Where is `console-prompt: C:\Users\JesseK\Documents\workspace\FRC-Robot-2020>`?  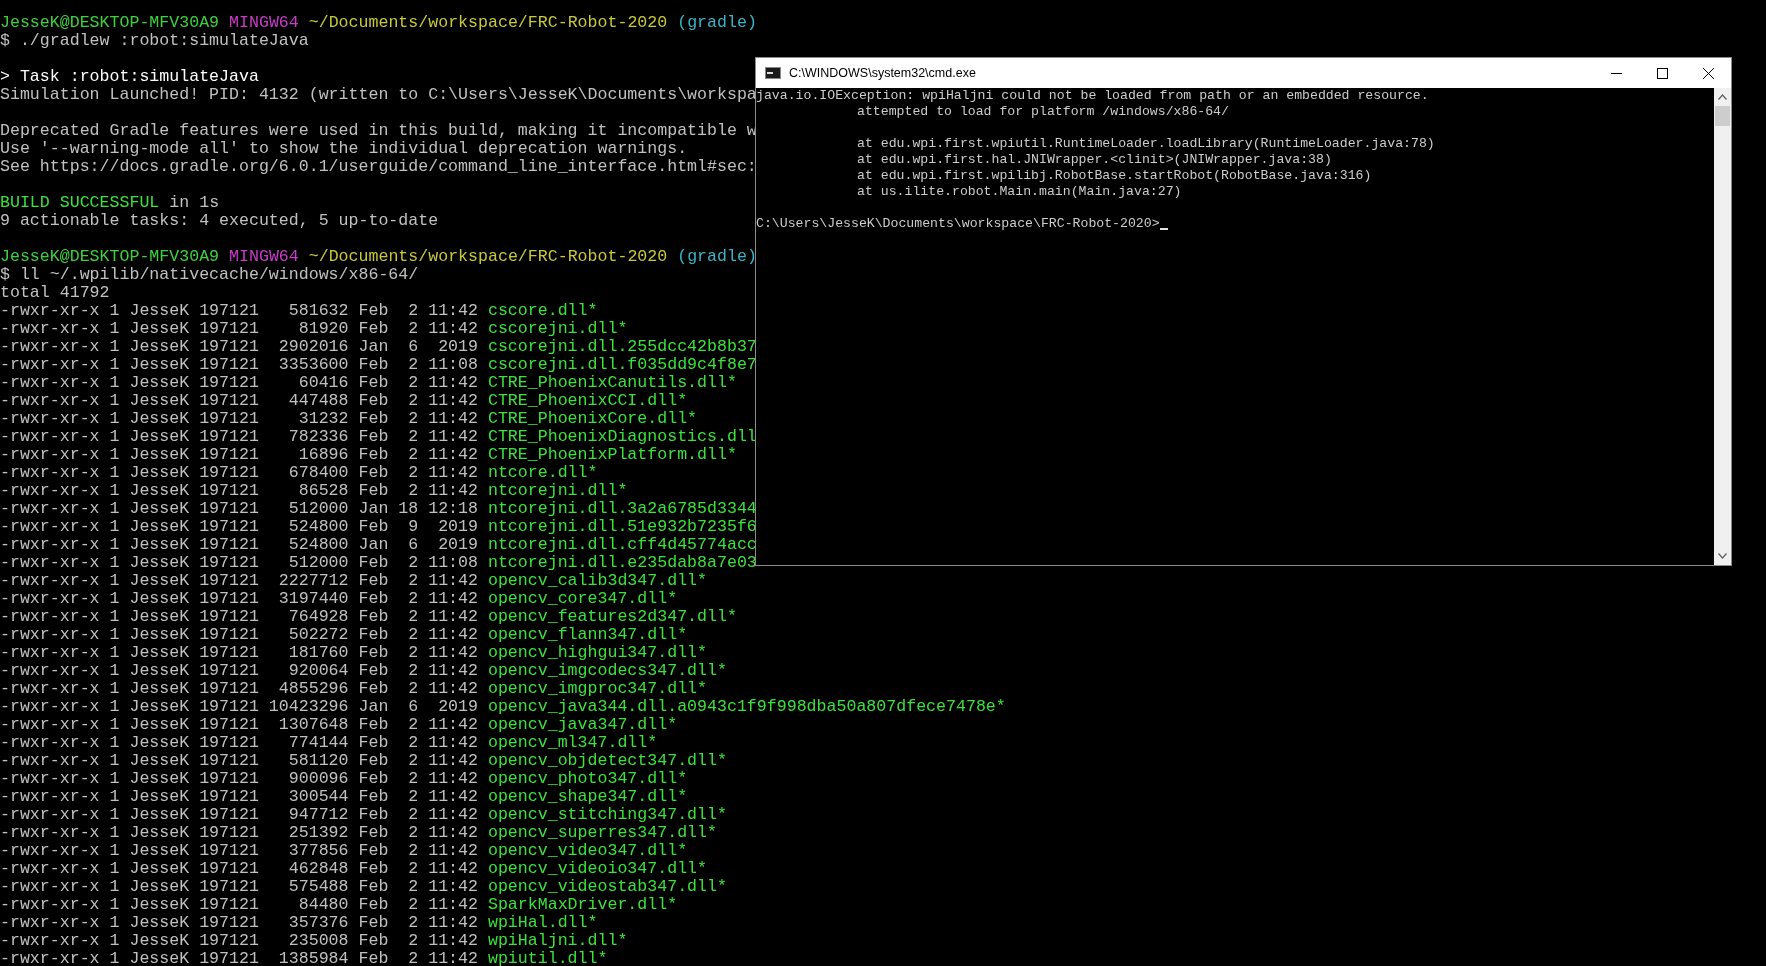
console-prompt: C:\Users\JesseK\Documents\workspace\FRC-Robot-2020> is located at coordinates (958, 224).